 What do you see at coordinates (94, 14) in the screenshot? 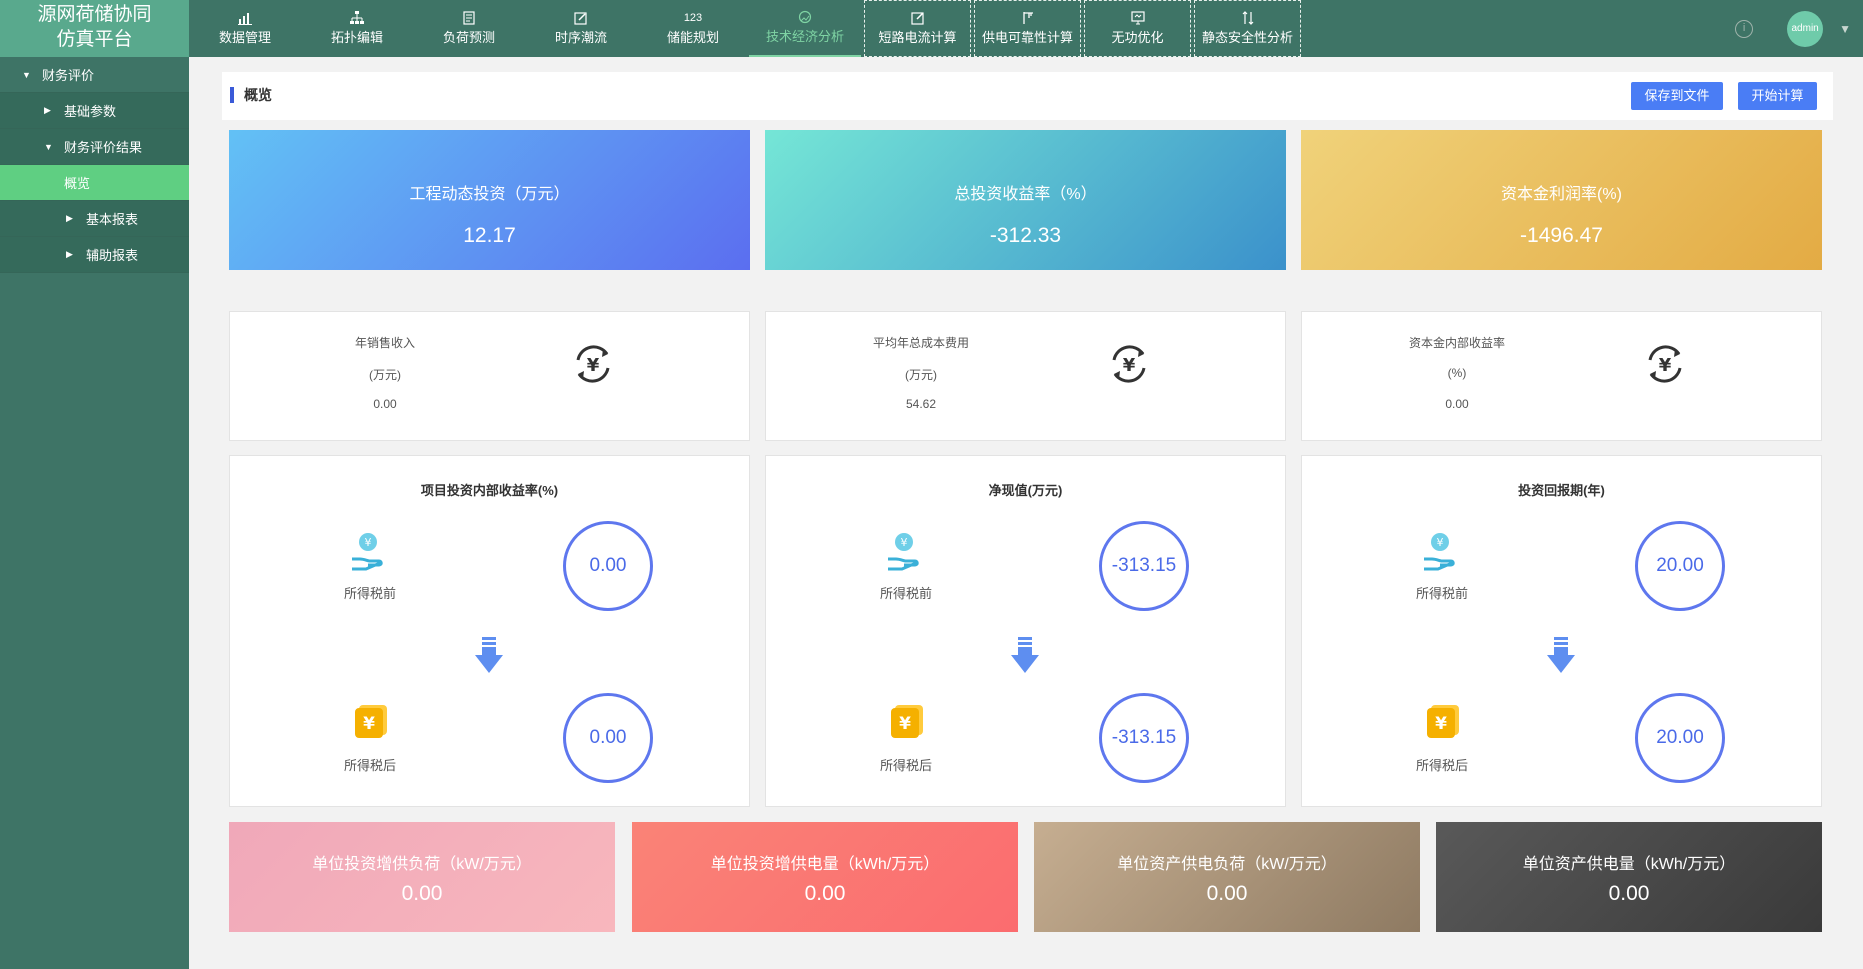
I see `app-title-line1: 源网荷储协同` at bounding box center [94, 14].